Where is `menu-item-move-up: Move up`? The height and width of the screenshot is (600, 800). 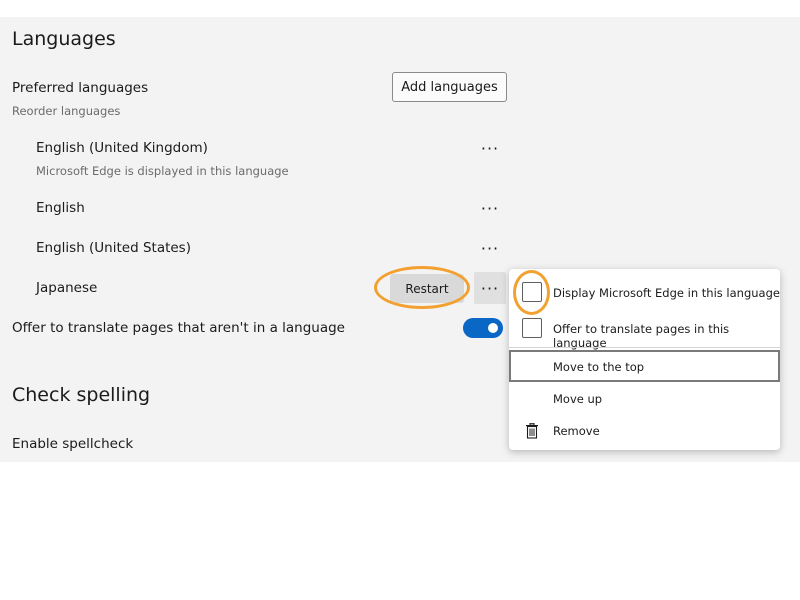 menu-item-move-up: Move up is located at coordinates (644, 400).